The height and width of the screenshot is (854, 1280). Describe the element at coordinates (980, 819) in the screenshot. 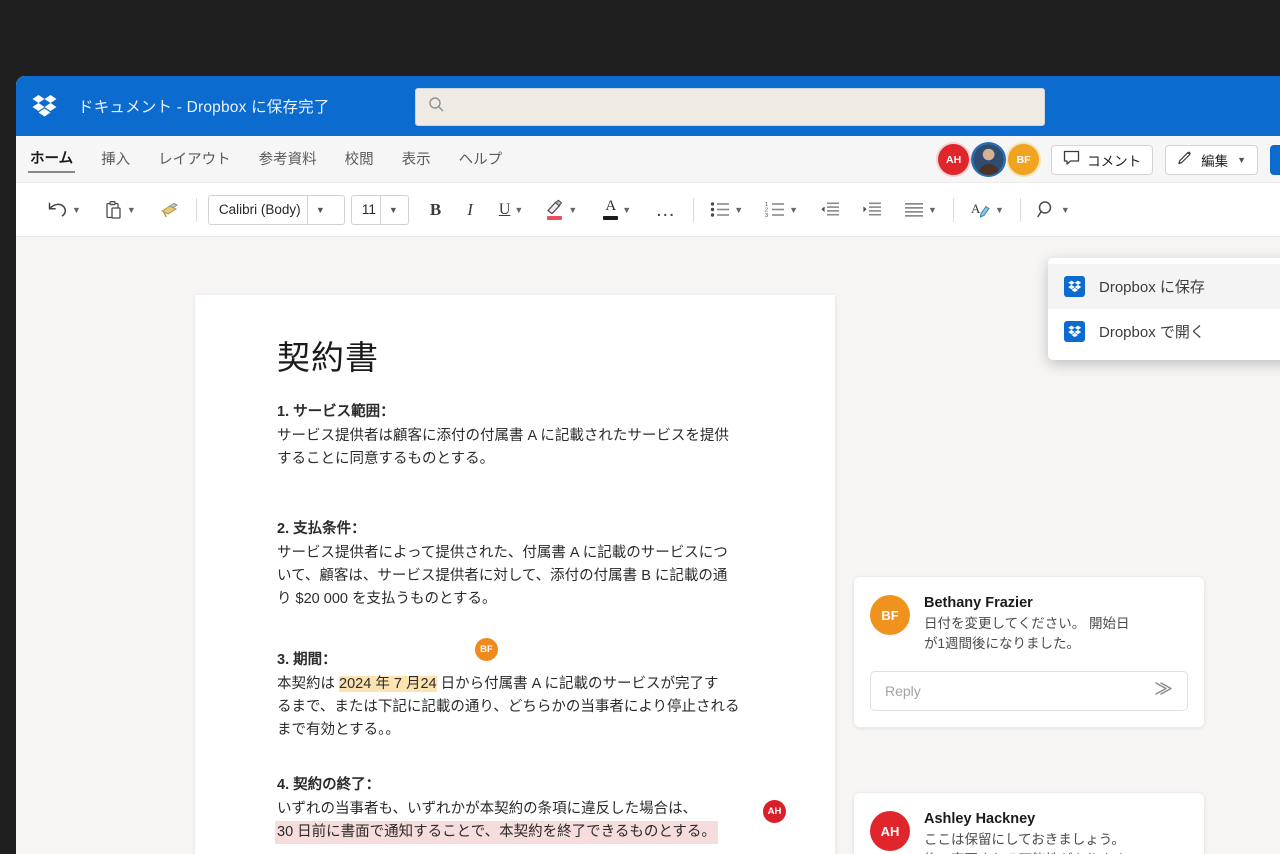

I see `comment-author-name: Ashley Hackney` at that location.